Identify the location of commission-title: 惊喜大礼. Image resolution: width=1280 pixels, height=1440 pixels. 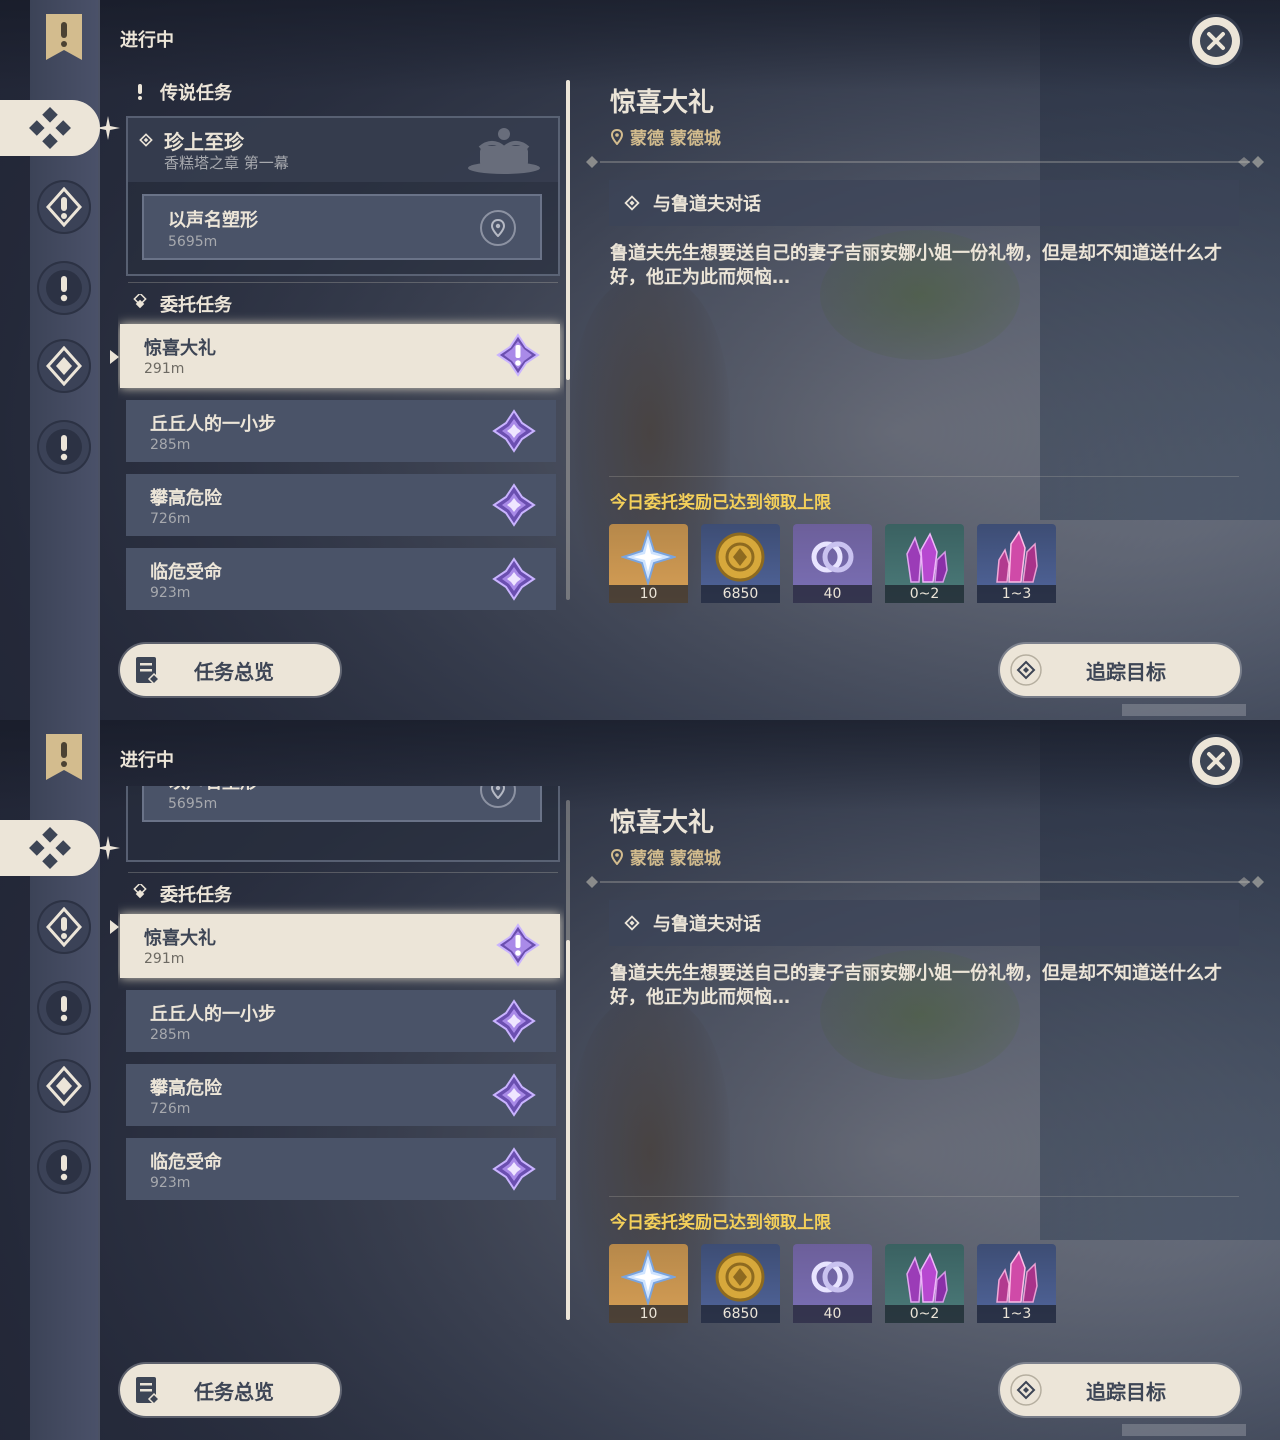
(180, 348).